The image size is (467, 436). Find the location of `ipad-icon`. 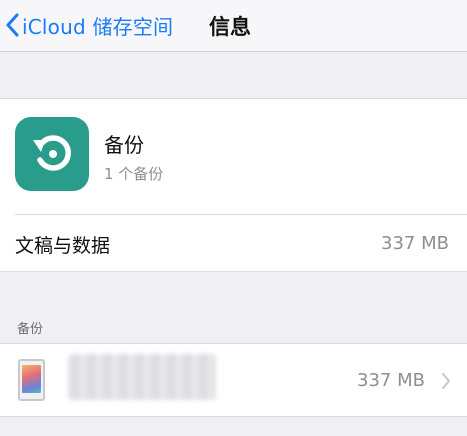

ipad-icon is located at coordinates (31, 380).